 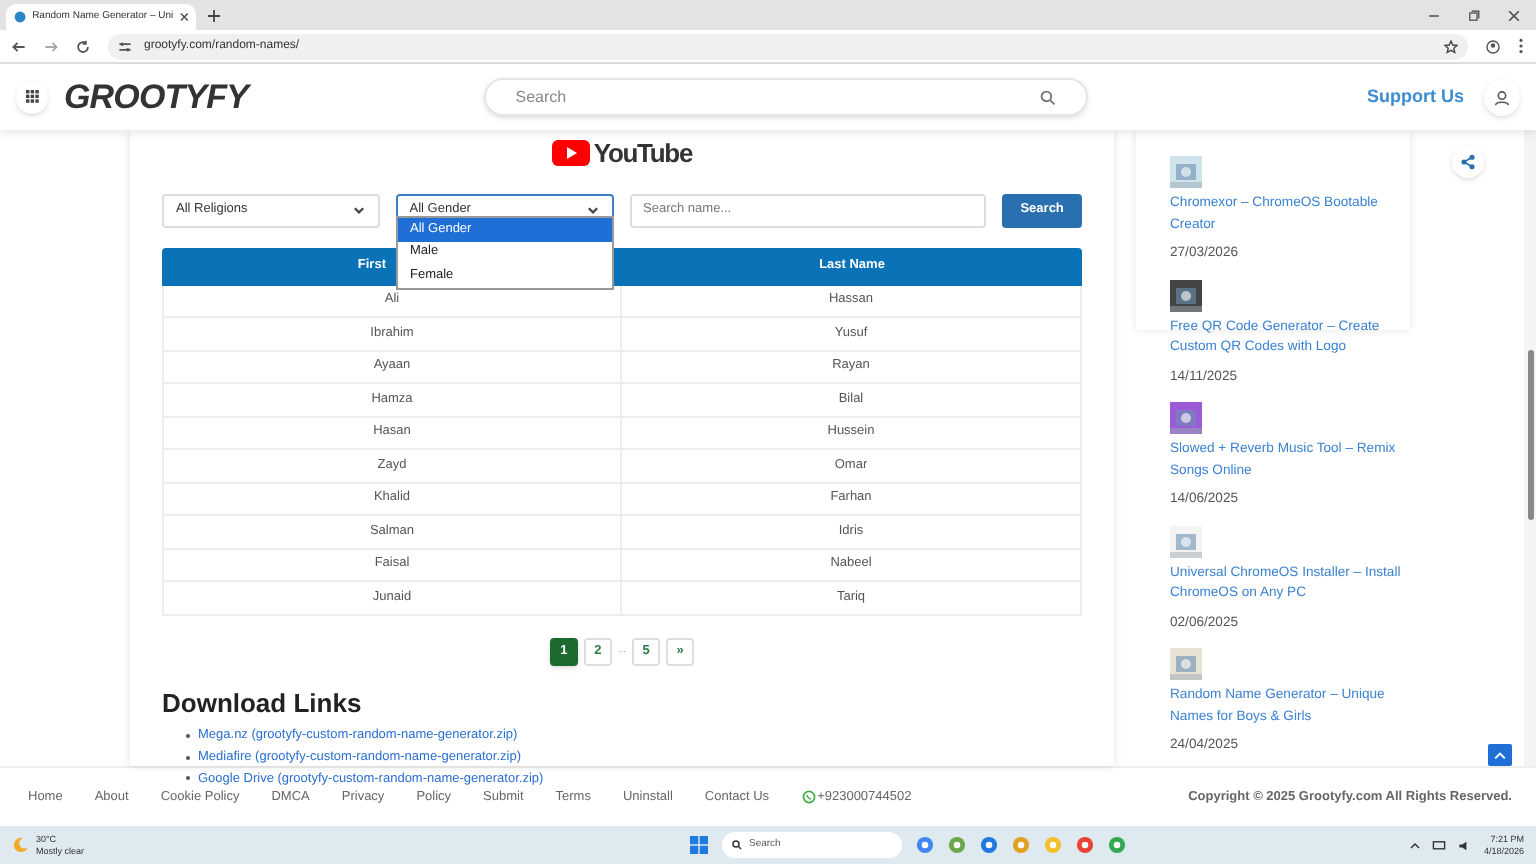 What do you see at coordinates (643, 154) in the screenshot?
I see `logo-text: YouTube` at bounding box center [643, 154].